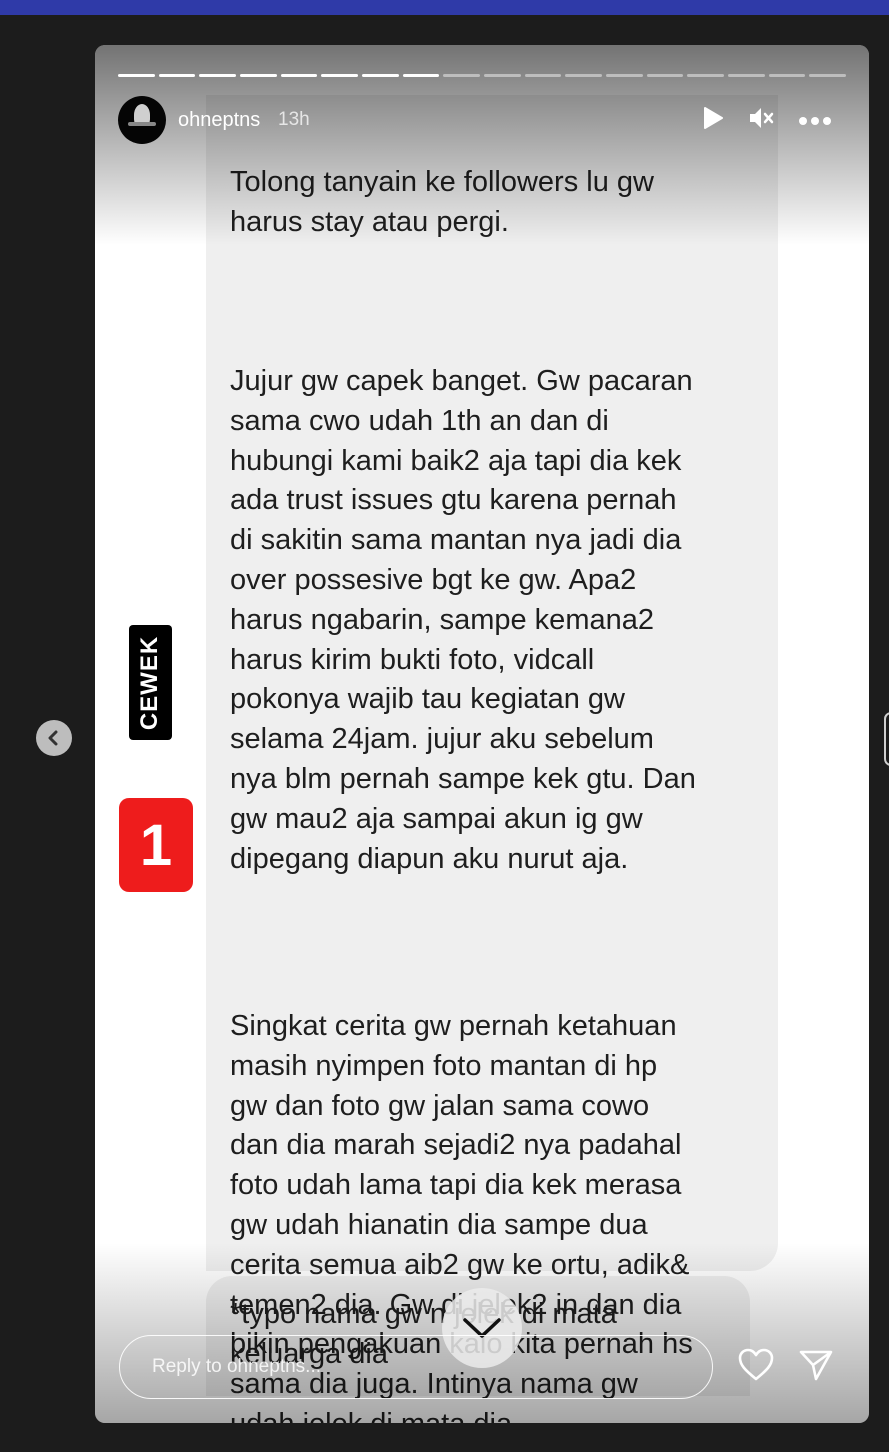 Image resolution: width=889 pixels, height=1452 pixels. What do you see at coordinates (294, 119) in the screenshot?
I see `story-timestamp: 13h` at bounding box center [294, 119].